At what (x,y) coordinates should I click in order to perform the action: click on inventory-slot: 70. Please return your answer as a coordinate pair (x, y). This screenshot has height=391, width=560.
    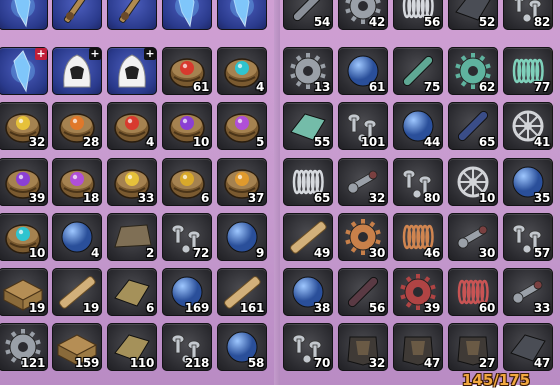
    Looking at the image, I should click on (308, 347).